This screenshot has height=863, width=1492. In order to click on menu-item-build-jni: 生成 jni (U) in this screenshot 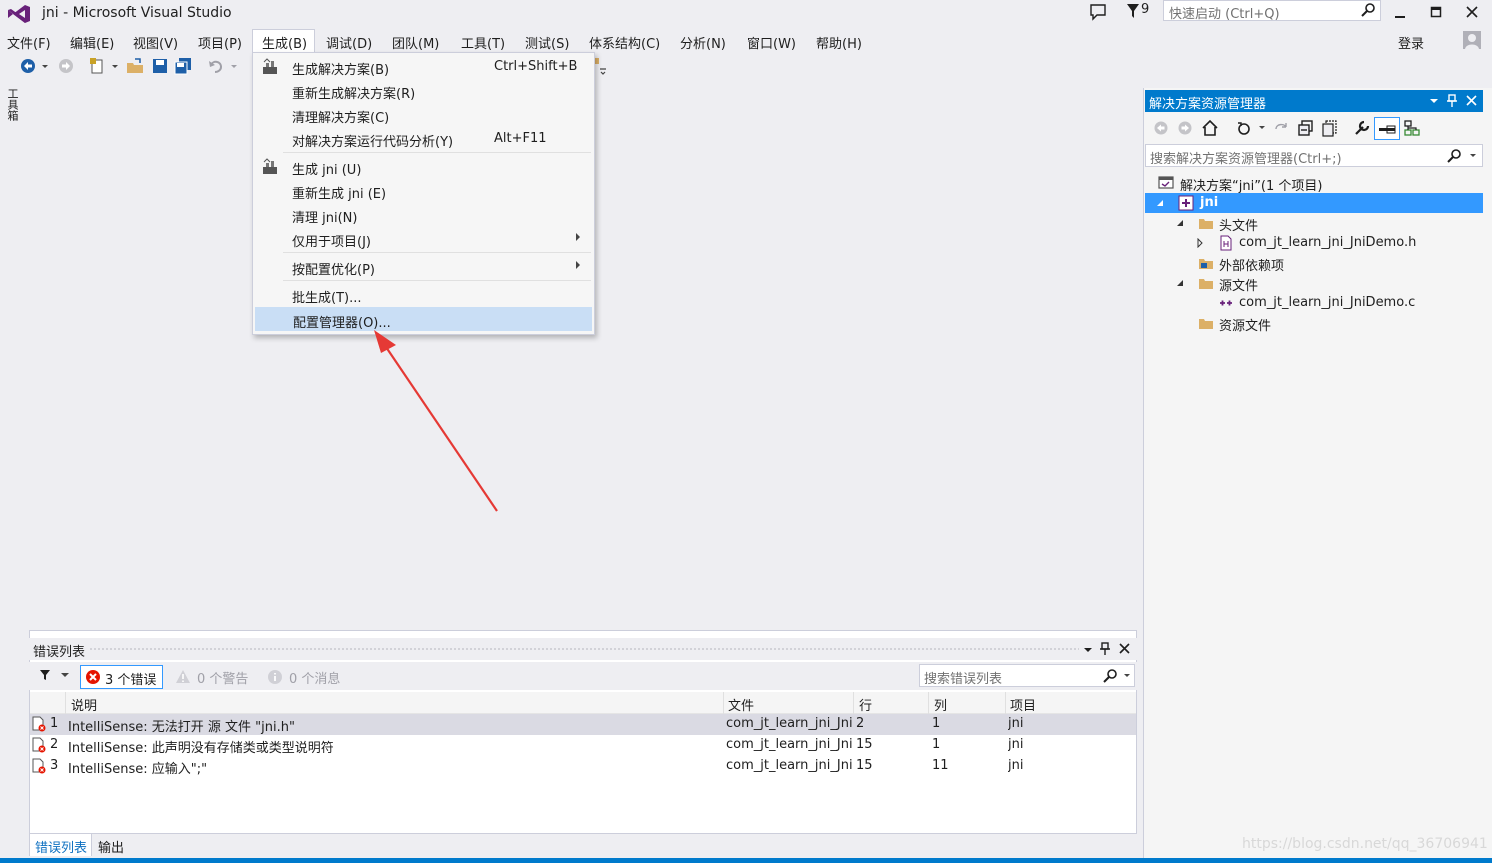, I will do `click(423, 167)`.